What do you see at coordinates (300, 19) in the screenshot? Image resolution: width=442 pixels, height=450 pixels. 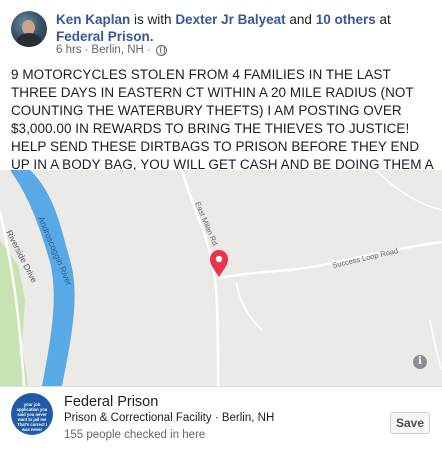 I see `and-text: and` at bounding box center [300, 19].